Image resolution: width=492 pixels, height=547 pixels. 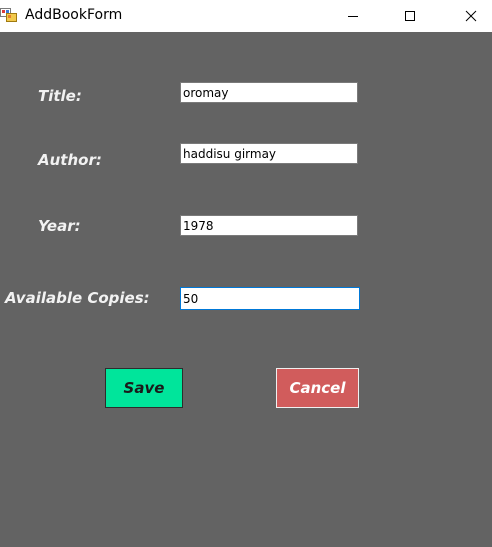 What do you see at coordinates (9, 15) in the screenshot?
I see `app-icon` at bounding box center [9, 15].